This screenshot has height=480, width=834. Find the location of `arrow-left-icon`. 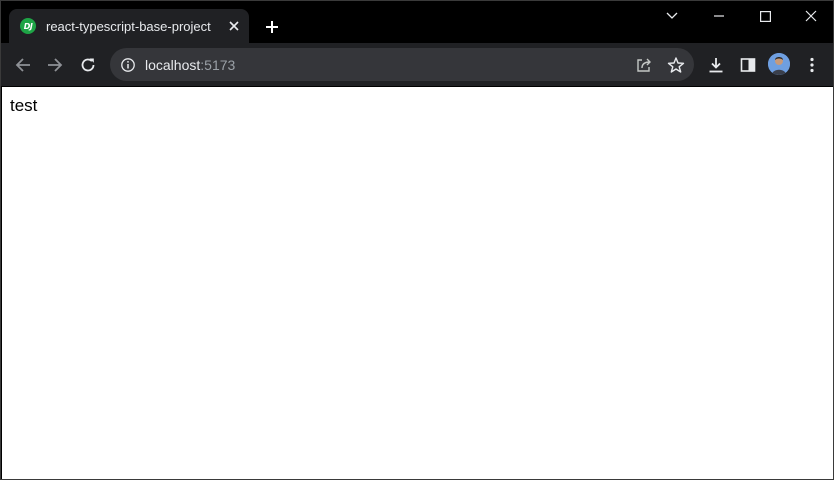

arrow-left-icon is located at coordinates (22, 65).